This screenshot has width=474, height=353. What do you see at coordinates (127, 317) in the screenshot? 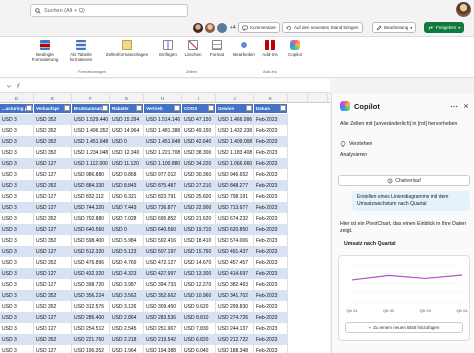
I see `table-cell: USD 2.864` at bounding box center [127, 317].